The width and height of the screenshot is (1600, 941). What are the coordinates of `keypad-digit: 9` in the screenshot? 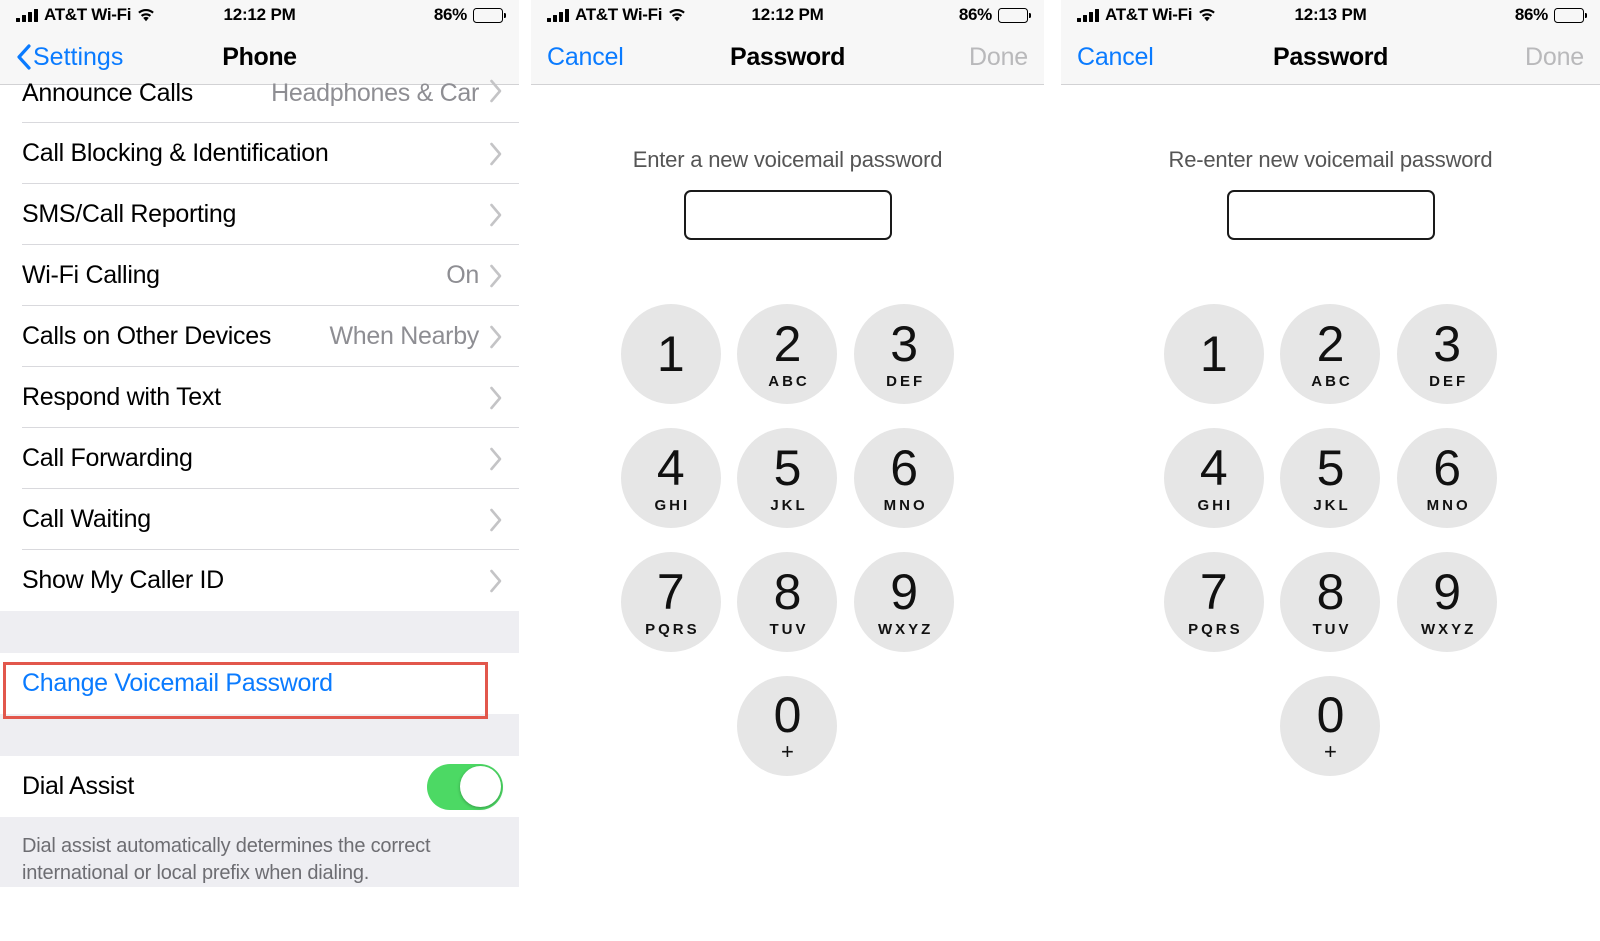 It's located at (904, 592).